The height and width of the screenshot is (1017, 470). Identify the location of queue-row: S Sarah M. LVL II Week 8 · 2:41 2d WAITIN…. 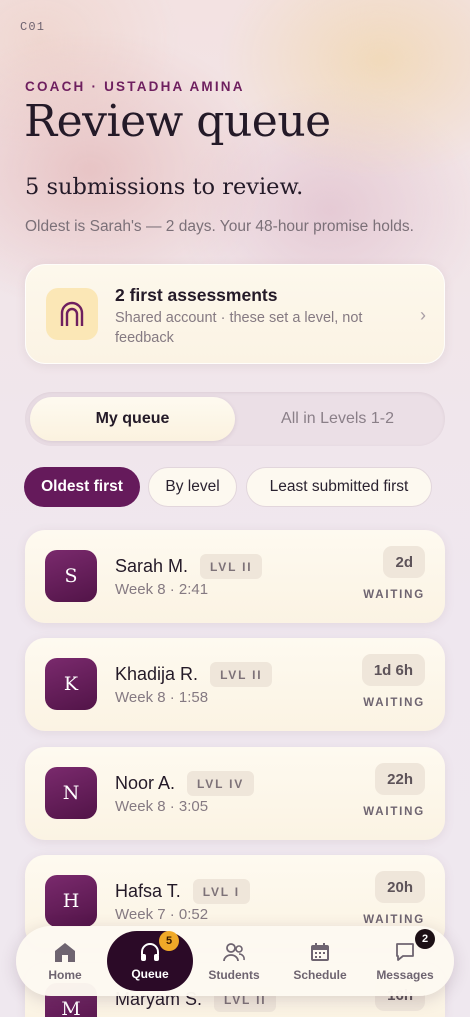
(235, 576).